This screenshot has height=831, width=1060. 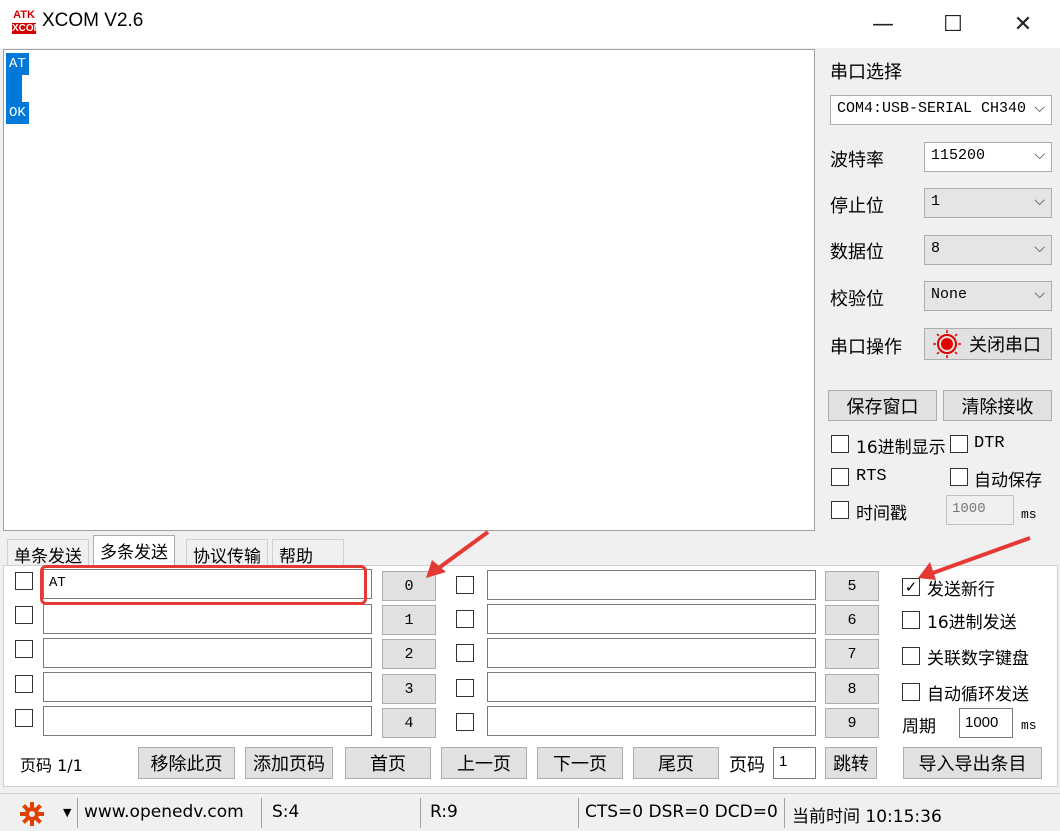 What do you see at coordinates (27, 24) in the screenshot?
I see `app-logo: ATK XCOM` at bounding box center [27, 24].